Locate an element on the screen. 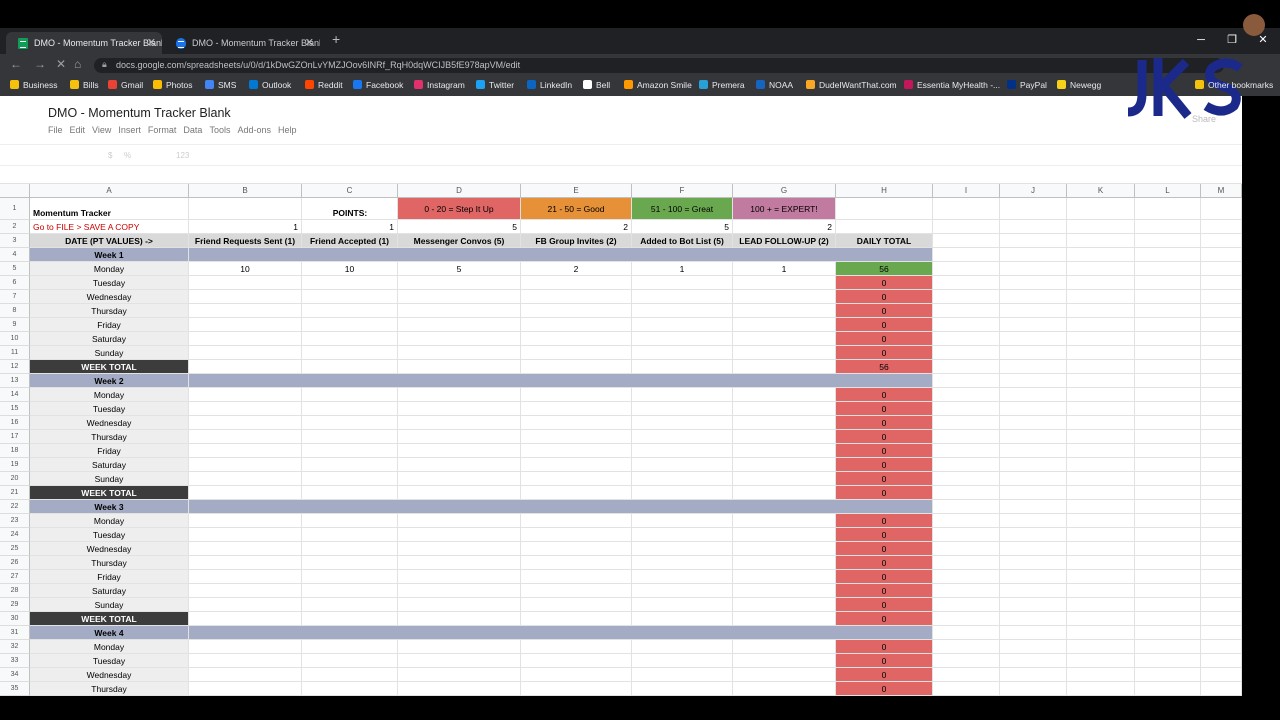 Image resolution: width=1280 pixels, height=720 pixels. cell-b34 is located at coordinates (245, 675).